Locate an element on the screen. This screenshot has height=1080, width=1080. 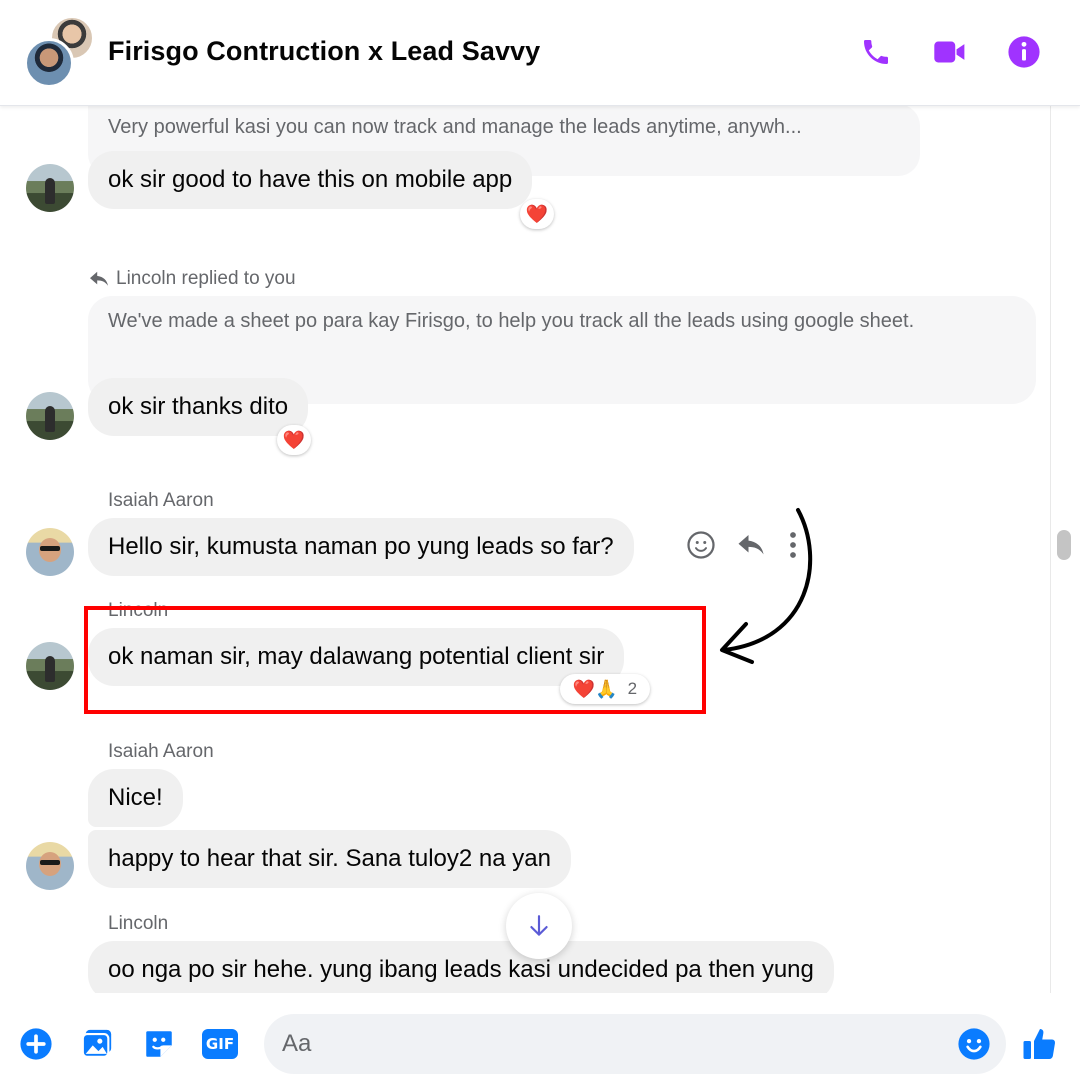
plus-icon is located at coordinates (36, 1044).